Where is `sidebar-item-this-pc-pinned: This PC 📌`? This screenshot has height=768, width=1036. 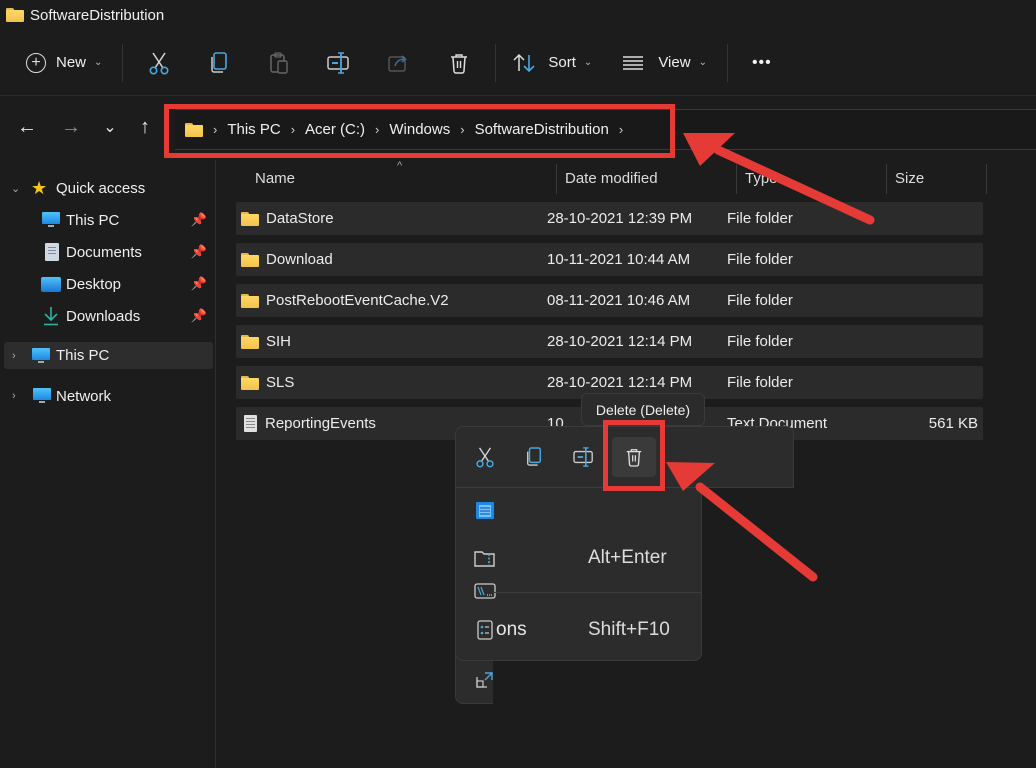
sidebar-item-this-pc-pinned: This PC 📌 is located at coordinates (106, 220).